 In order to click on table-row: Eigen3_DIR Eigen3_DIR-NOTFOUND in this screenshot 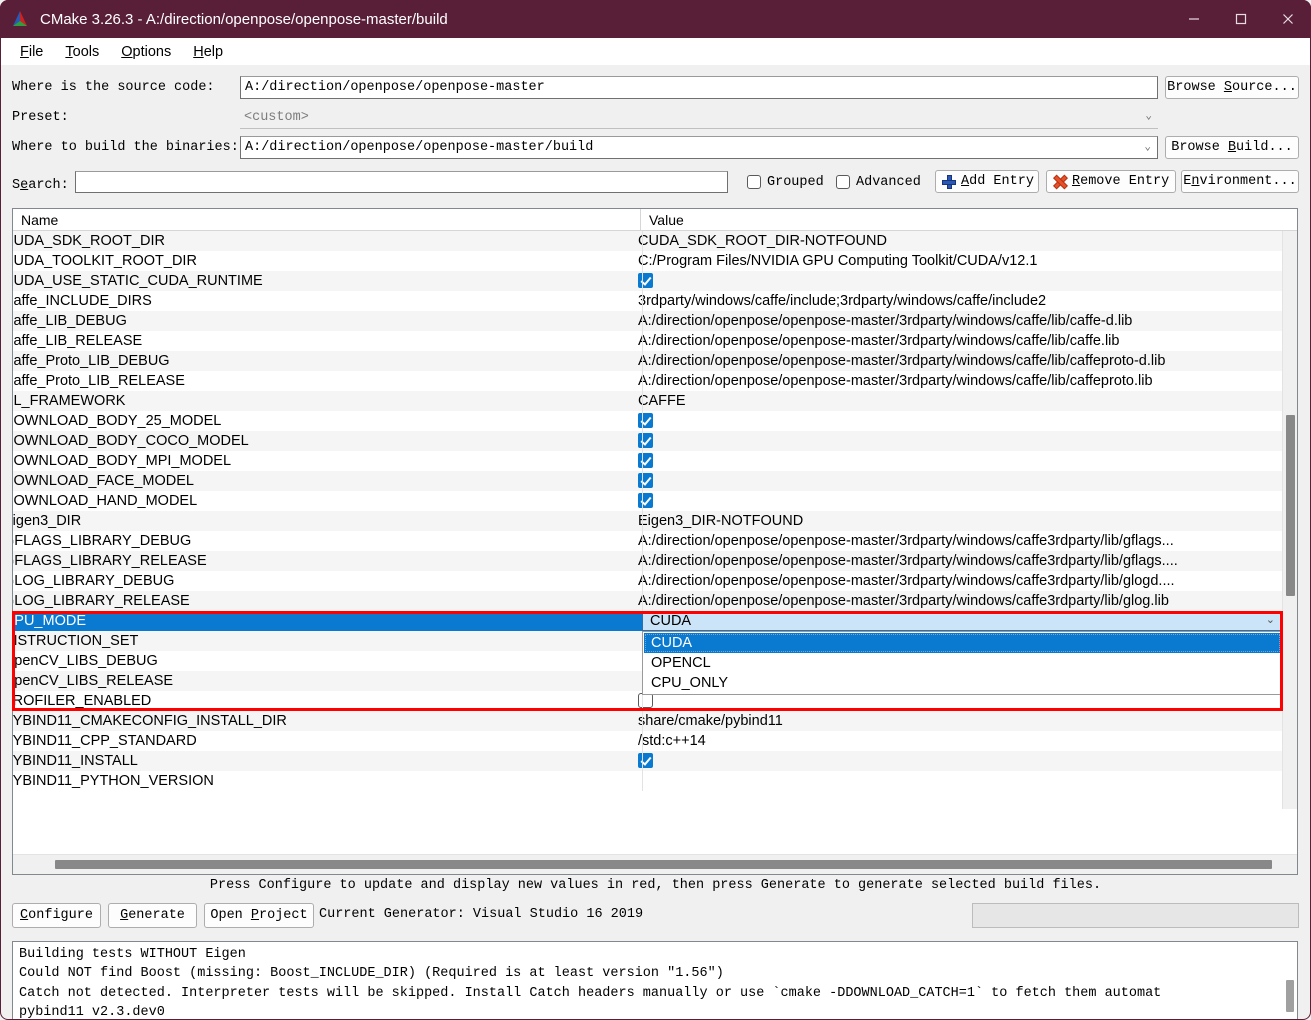, I will do `click(647, 521)`.